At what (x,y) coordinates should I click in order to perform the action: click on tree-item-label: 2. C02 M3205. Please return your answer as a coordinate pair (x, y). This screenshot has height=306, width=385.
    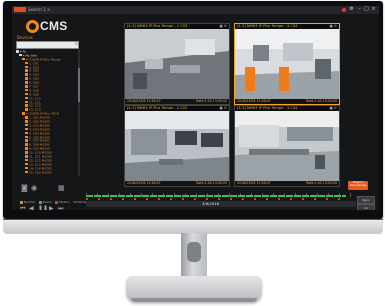
    Looking at the image, I should click on (39, 122).